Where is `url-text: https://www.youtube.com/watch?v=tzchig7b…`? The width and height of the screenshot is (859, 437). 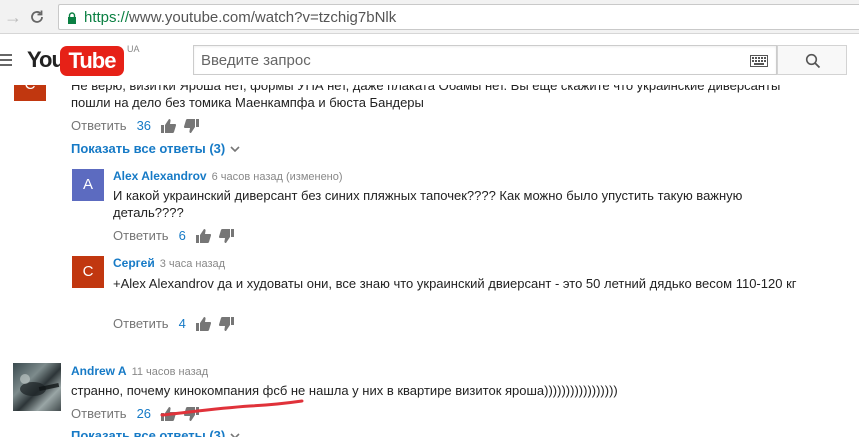 url-text: https://www.youtube.com/watch?v=tzchig7b… is located at coordinates (240, 17).